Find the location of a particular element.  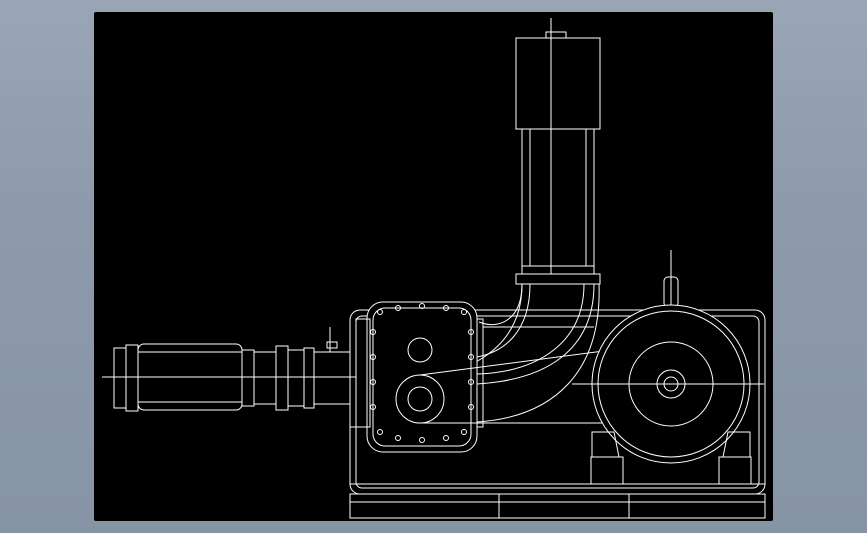

blower-casing is located at coordinates (419, 377).